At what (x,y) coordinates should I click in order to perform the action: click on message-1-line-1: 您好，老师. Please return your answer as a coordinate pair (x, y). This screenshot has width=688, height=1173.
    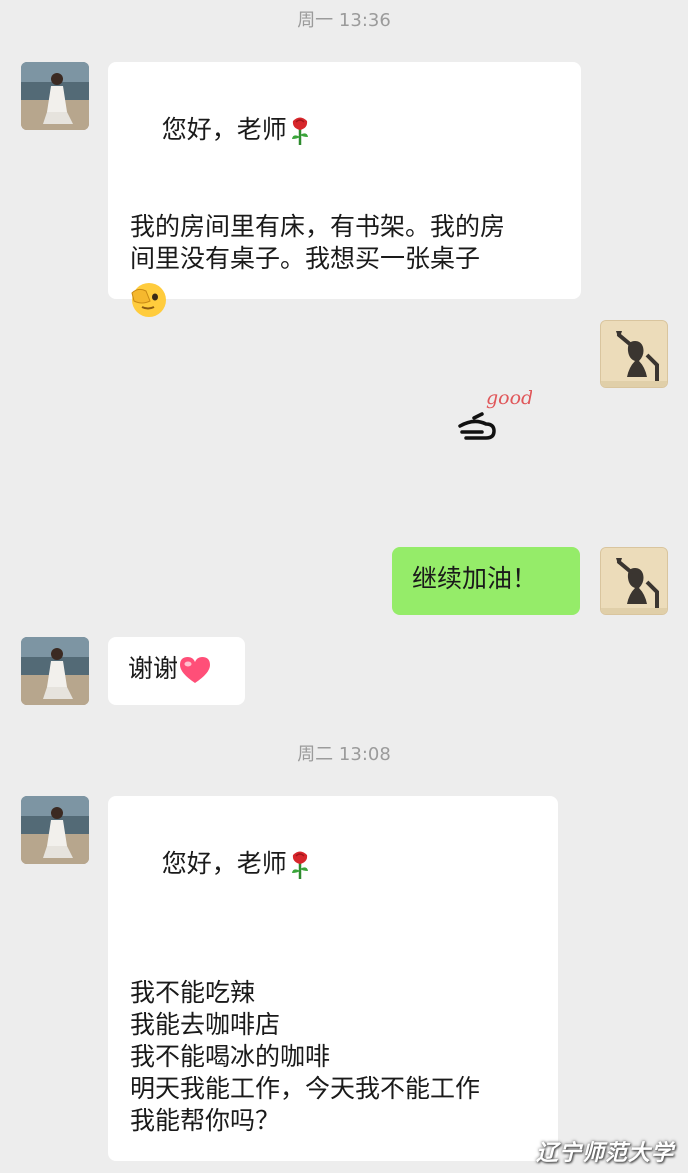
    Looking at the image, I should click on (224, 129).